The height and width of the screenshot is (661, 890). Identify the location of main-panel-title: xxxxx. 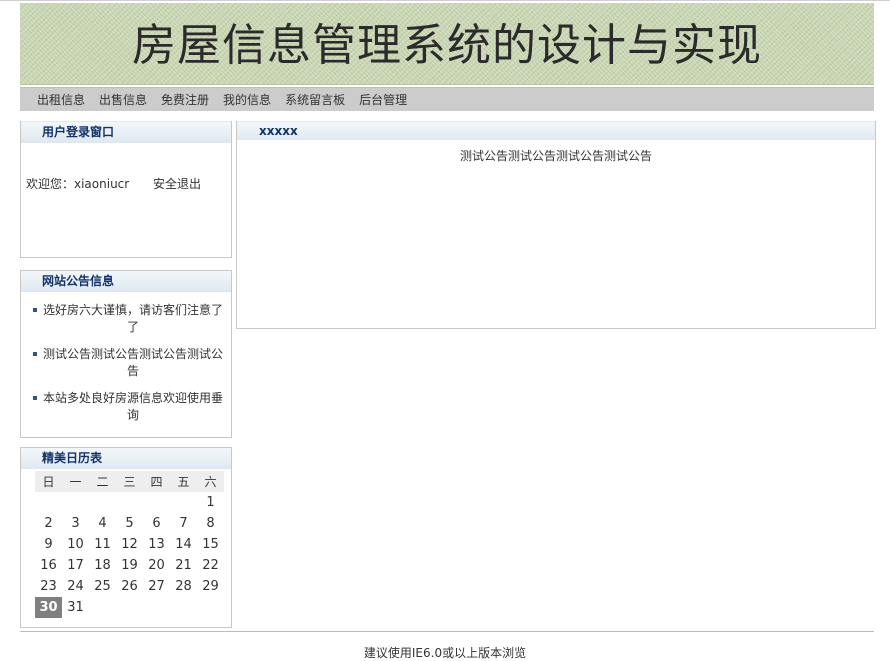
(556, 130).